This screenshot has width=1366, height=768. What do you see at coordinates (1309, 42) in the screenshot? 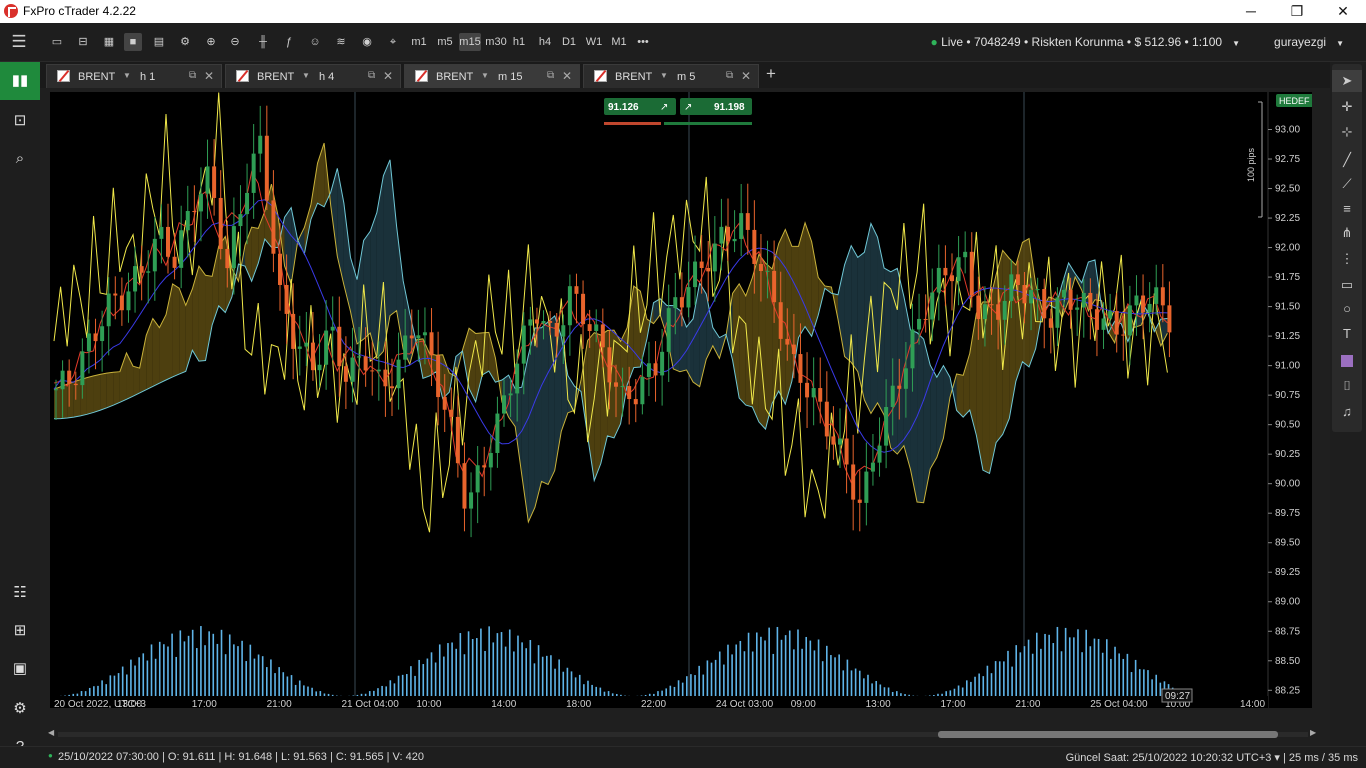
I see `user-menu: gurayezgi ▼` at bounding box center [1309, 42].